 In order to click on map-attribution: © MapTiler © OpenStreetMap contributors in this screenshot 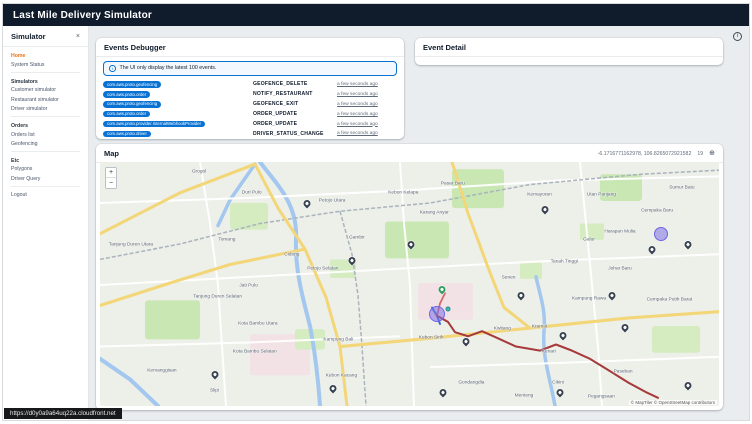, I will do `click(672, 402)`.